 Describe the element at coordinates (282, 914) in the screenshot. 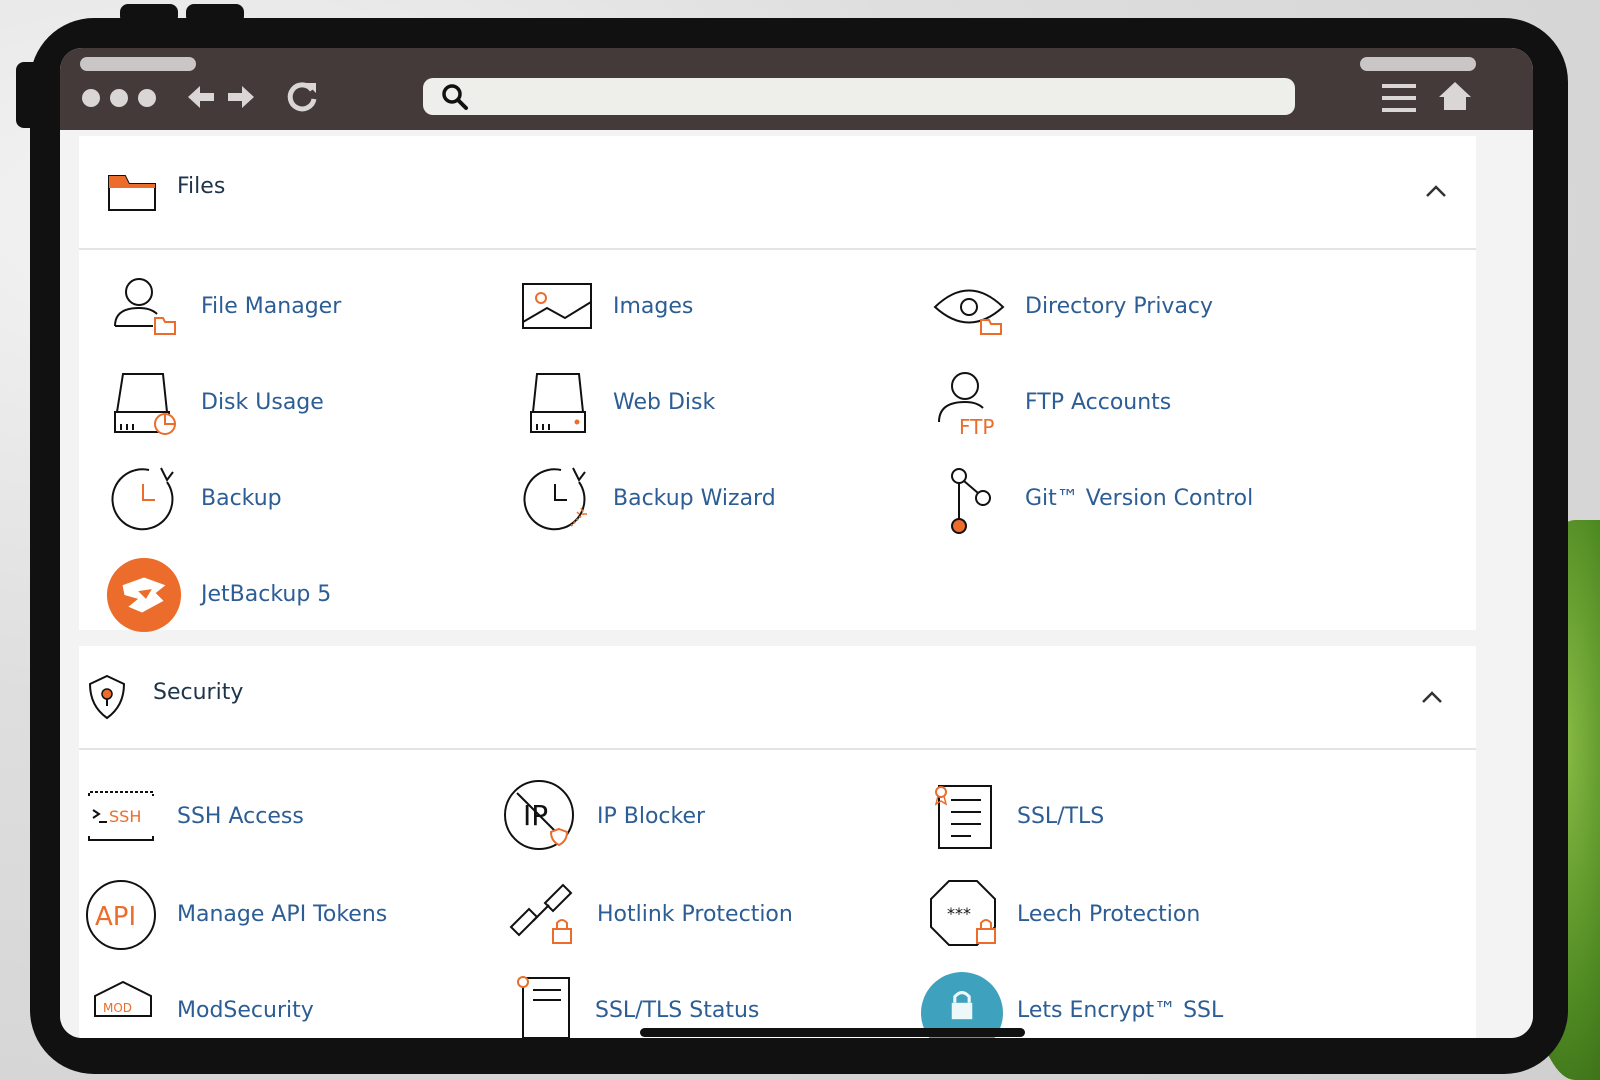

I see `manage-api-tokens-label: Manage API Tokens` at that location.